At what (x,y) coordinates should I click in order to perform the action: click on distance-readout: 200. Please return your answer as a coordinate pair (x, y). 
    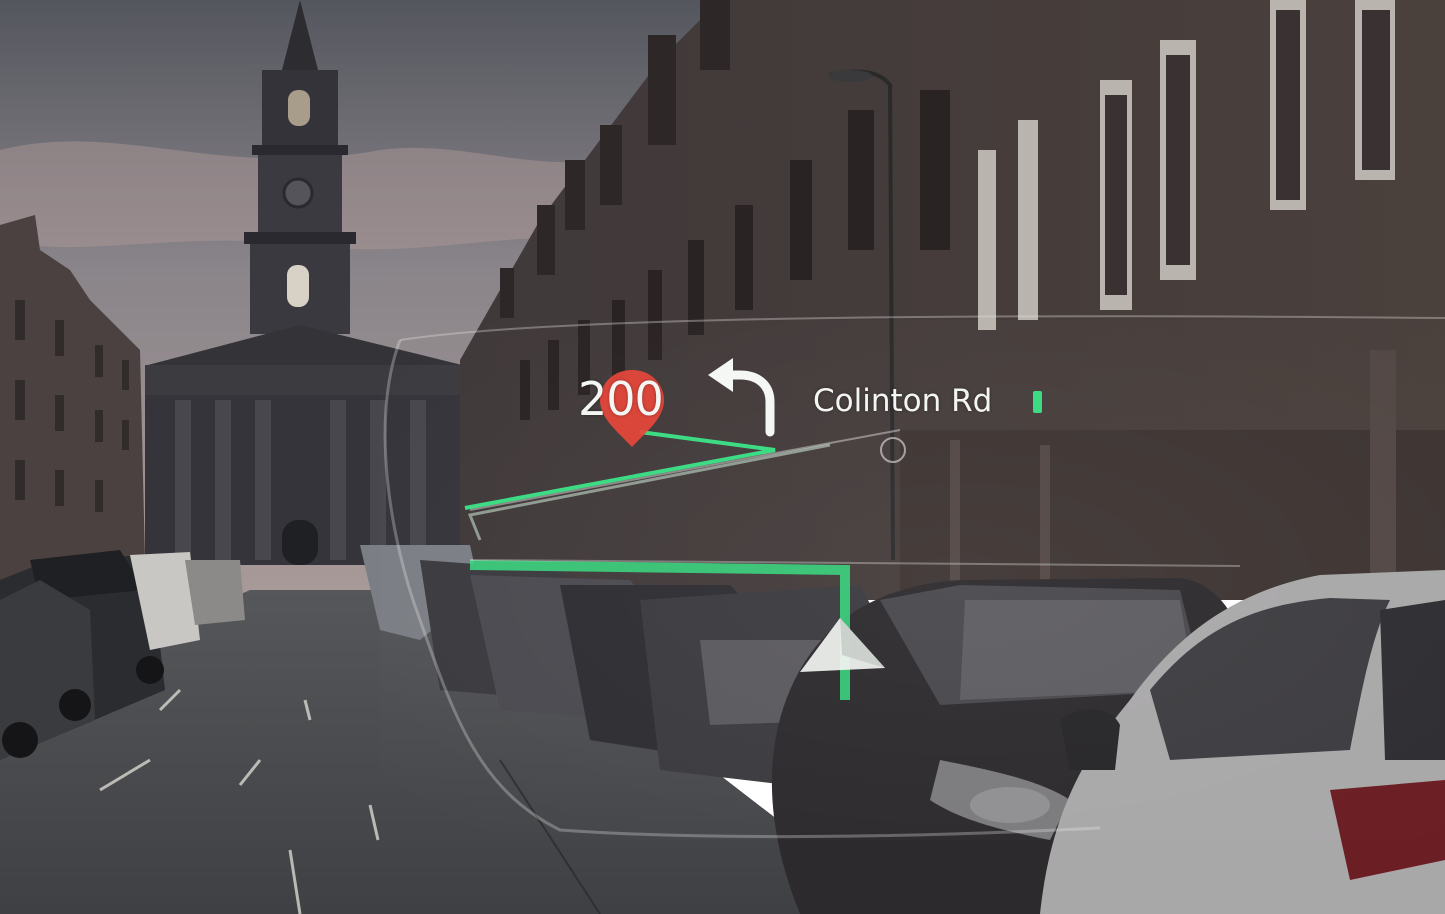
    Looking at the image, I should click on (621, 399).